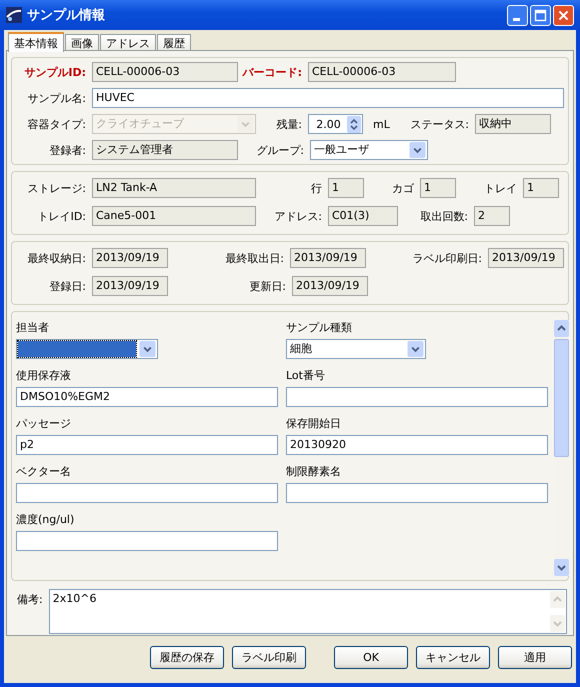 The width and height of the screenshot is (580, 687). What do you see at coordinates (174, 42) in the screenshot?
I see `tab: 履歴` at bounding box center [174, 42].